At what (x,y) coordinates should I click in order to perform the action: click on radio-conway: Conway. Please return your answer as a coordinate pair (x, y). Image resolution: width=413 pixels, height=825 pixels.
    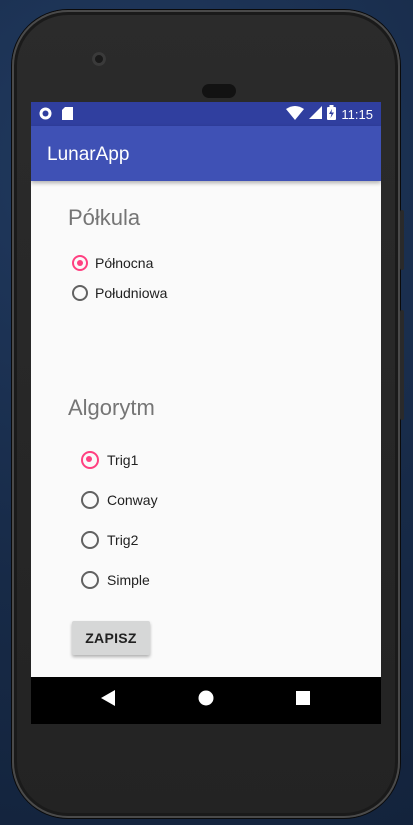
    Looking at the image, I should click on (119, 500).